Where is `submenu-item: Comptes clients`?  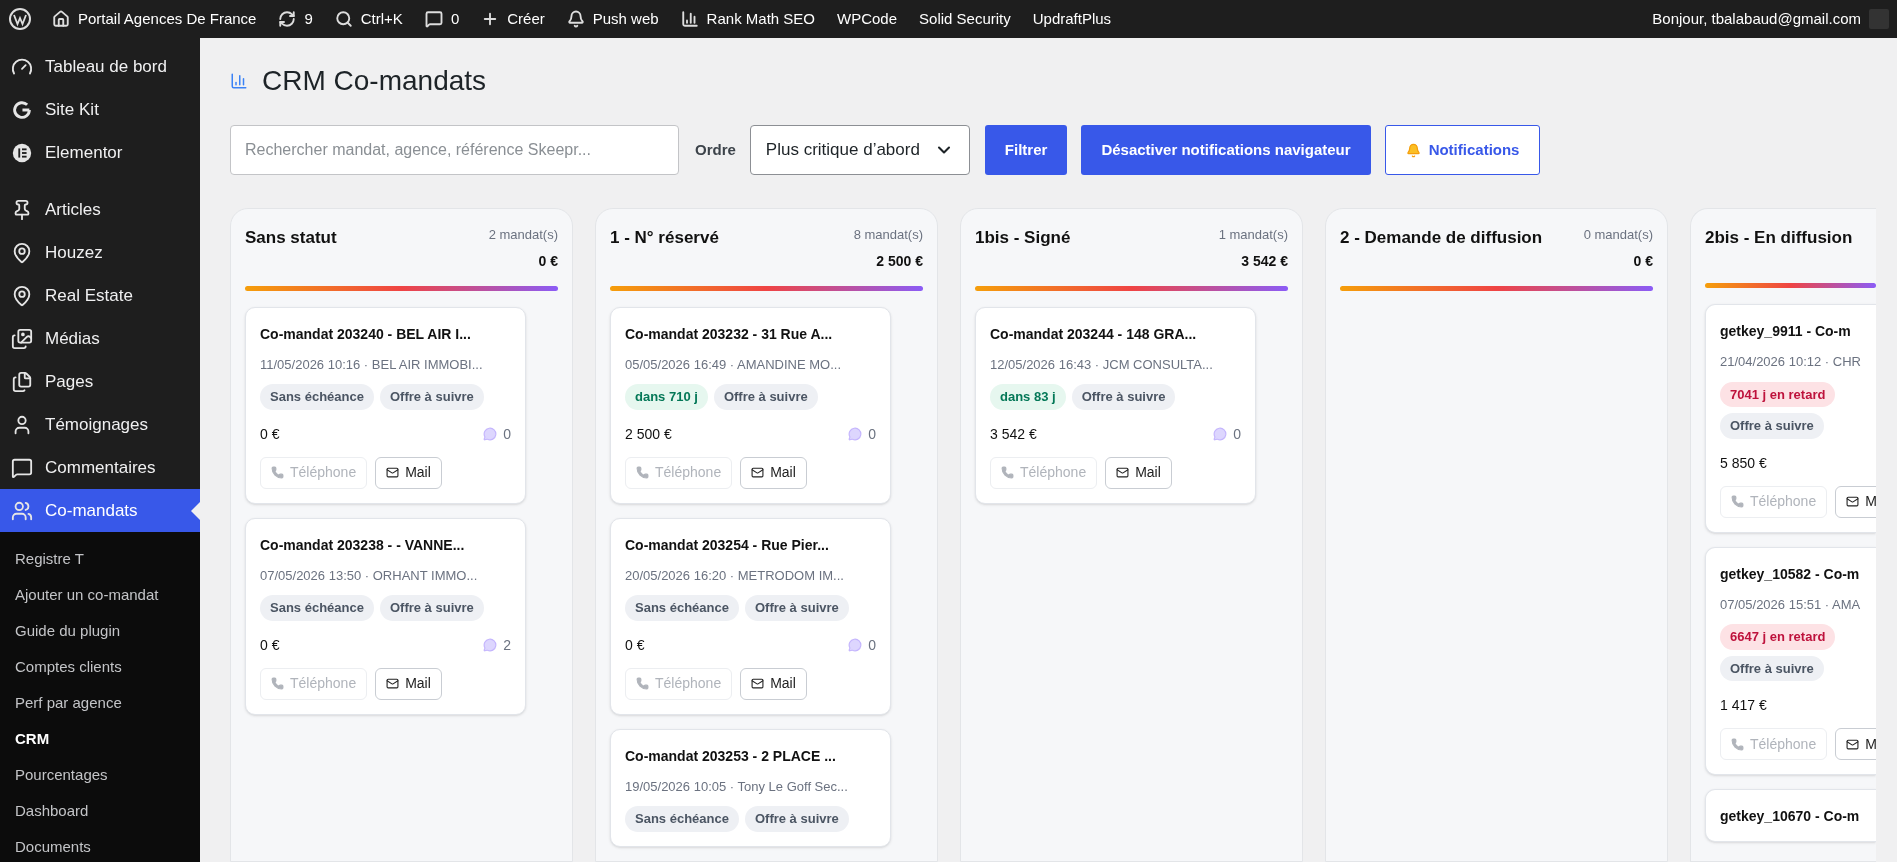
submenu-item: Comptes clients is located at coordinates (100, 667).